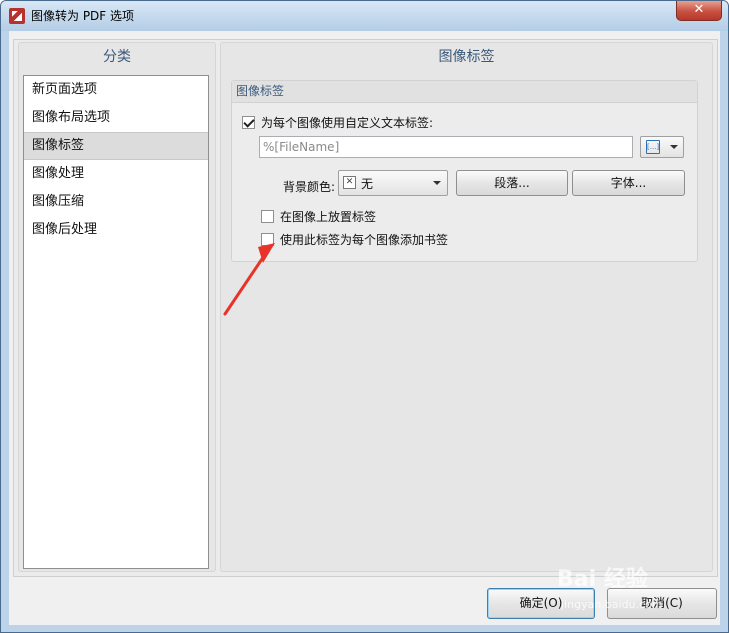 This screenshot has width=729, height=633. Describe the element at coordinates (17, 16) in the screenshot. I see `app-pdf-icon` at that location.